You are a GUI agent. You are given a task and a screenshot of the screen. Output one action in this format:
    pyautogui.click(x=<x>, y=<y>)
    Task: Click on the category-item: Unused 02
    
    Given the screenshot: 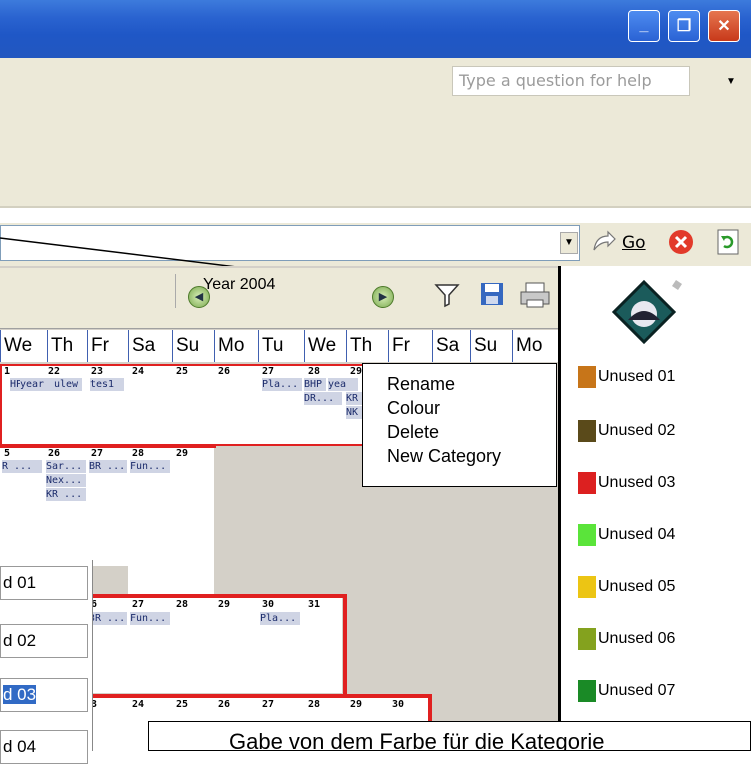 What is the action you would take?
    pyautogui.click(x=626, y=431)
    